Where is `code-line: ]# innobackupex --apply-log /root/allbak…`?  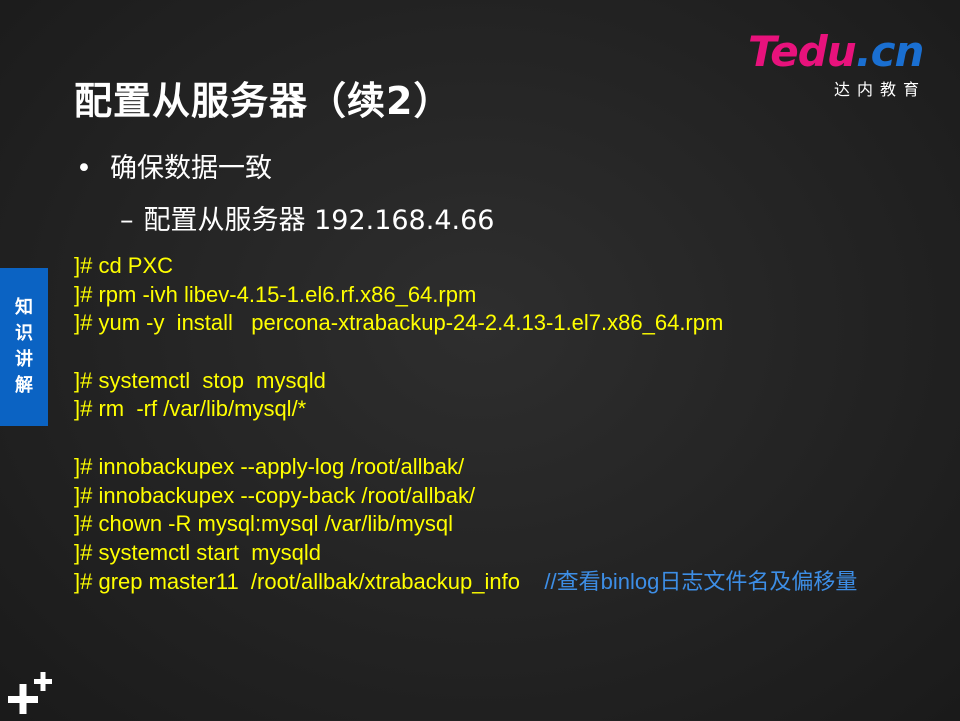 code-line: ]# innobackupex --apply-log /root/allbak… is located at coordinates (269, 466).